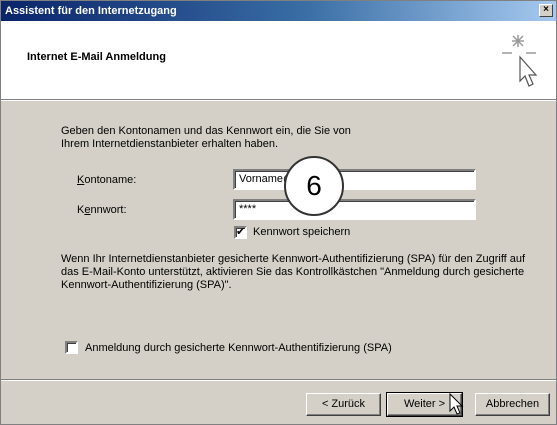 The height and width of the screenshot is (425, 557). Describe the element at coordinates (512, 404) in the screenshot. I see `cancel-button: Abbrechen` at that location.